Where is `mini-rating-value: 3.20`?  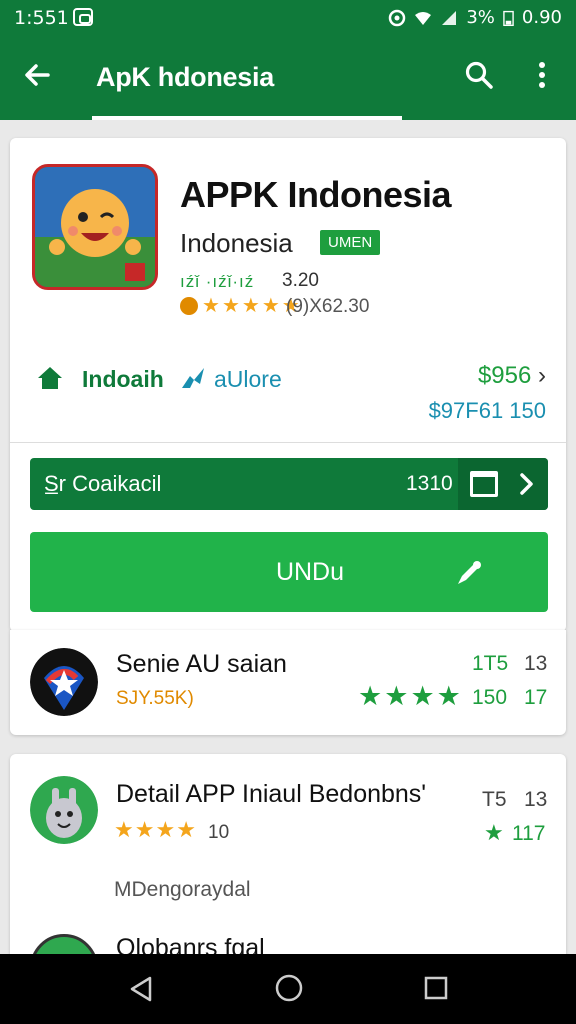 mini-rating-value: 3.20 is located at coordinates (300, 280).